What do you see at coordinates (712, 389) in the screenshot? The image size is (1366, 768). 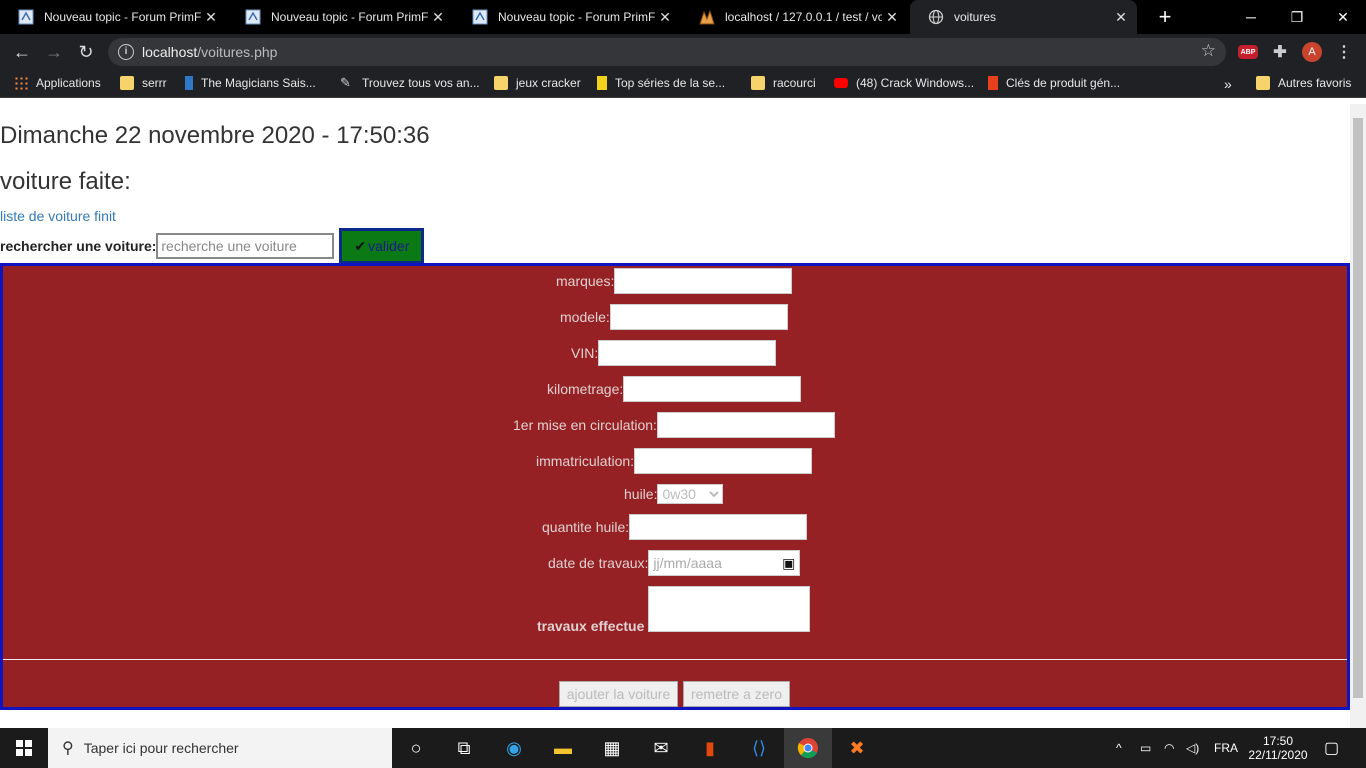 I see `kilometrage-input` at bounding box center [712, 389].